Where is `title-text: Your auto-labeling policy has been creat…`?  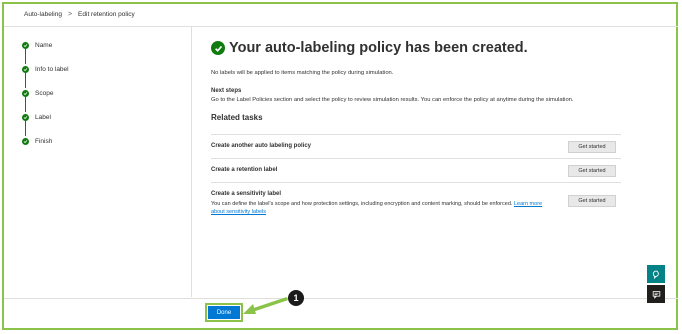 title-text: Your auto-labeling policy has been creat… is located at coordinates (378, 48).